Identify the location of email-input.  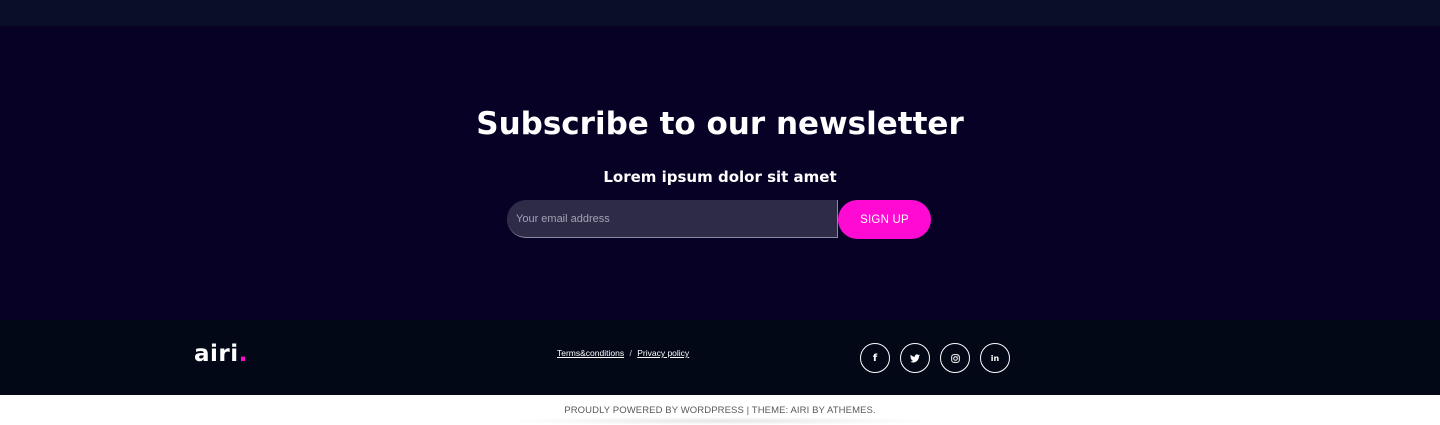
(672, 219).